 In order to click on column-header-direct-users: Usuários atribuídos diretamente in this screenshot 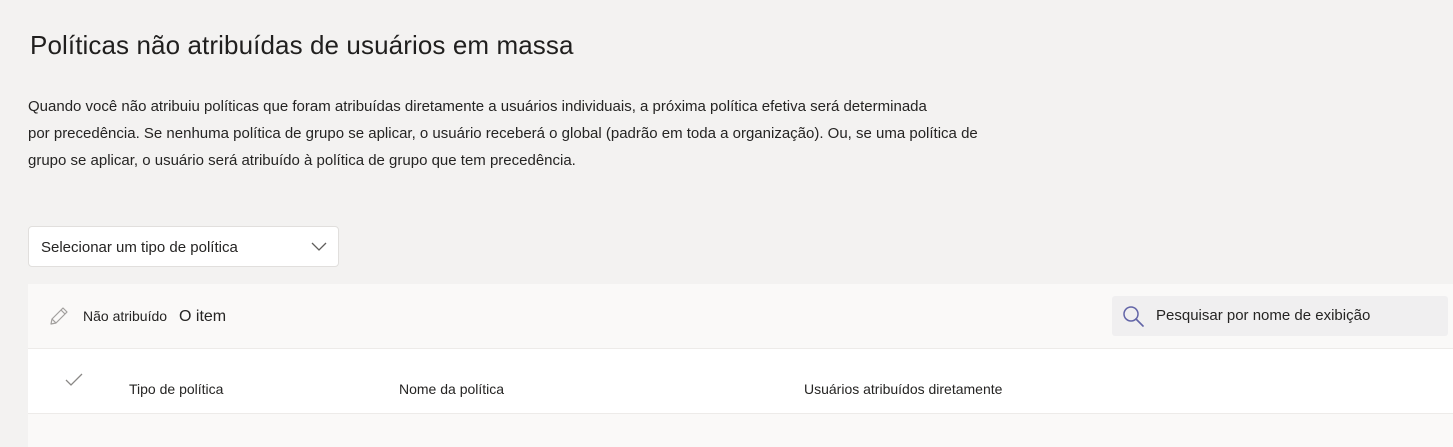, I will do `click(903, 389)`.